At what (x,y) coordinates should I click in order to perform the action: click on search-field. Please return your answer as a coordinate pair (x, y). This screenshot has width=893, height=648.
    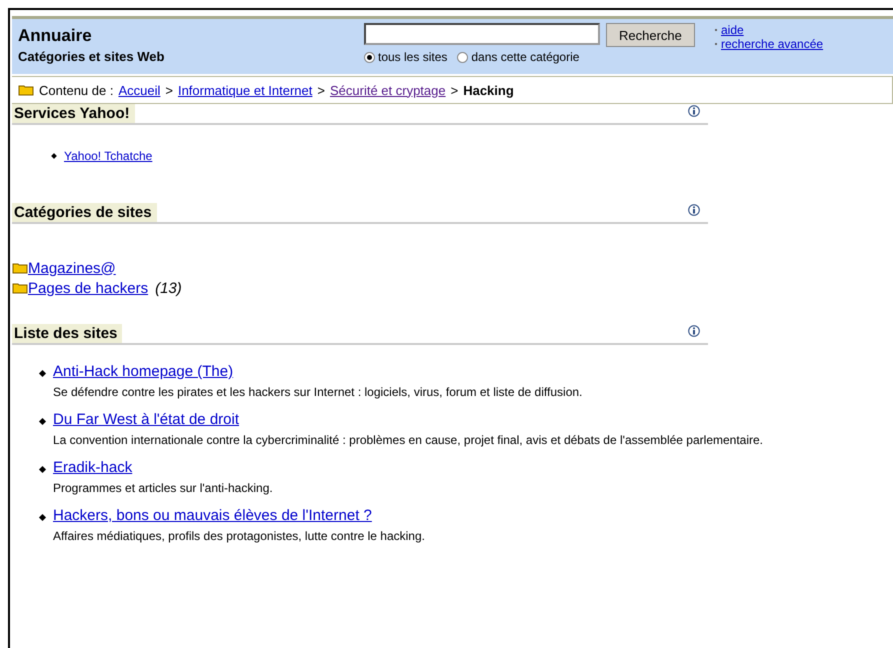
    Looking at the image, I should click on (482, 34).